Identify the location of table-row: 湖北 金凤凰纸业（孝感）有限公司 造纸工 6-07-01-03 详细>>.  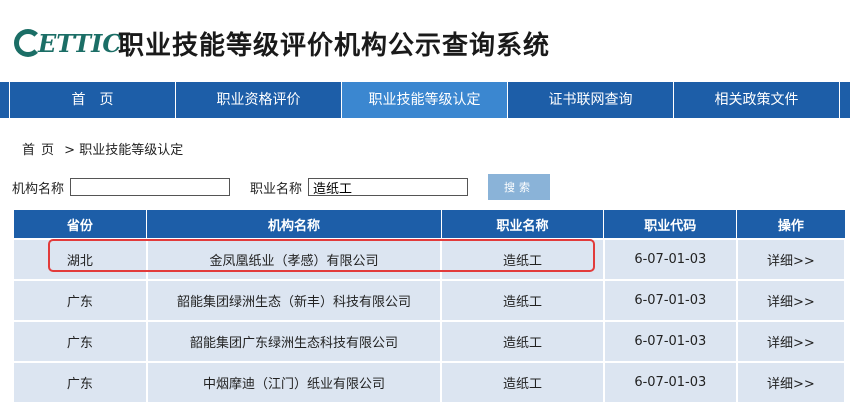
(429, 259).